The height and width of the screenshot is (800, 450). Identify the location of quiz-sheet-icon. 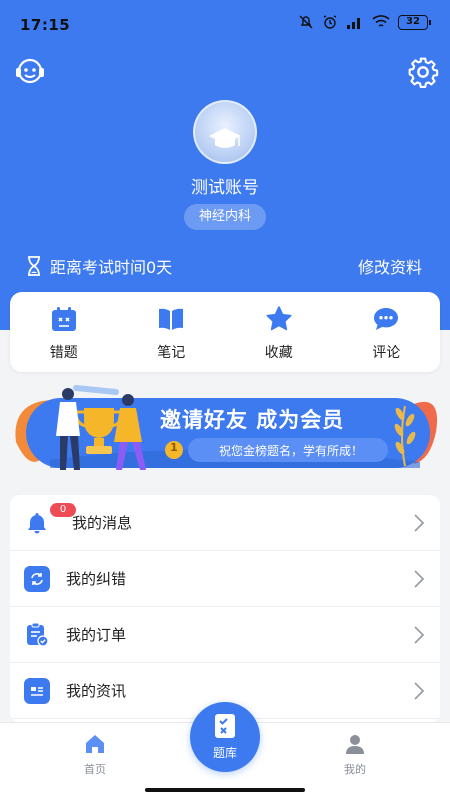
(225, 726).